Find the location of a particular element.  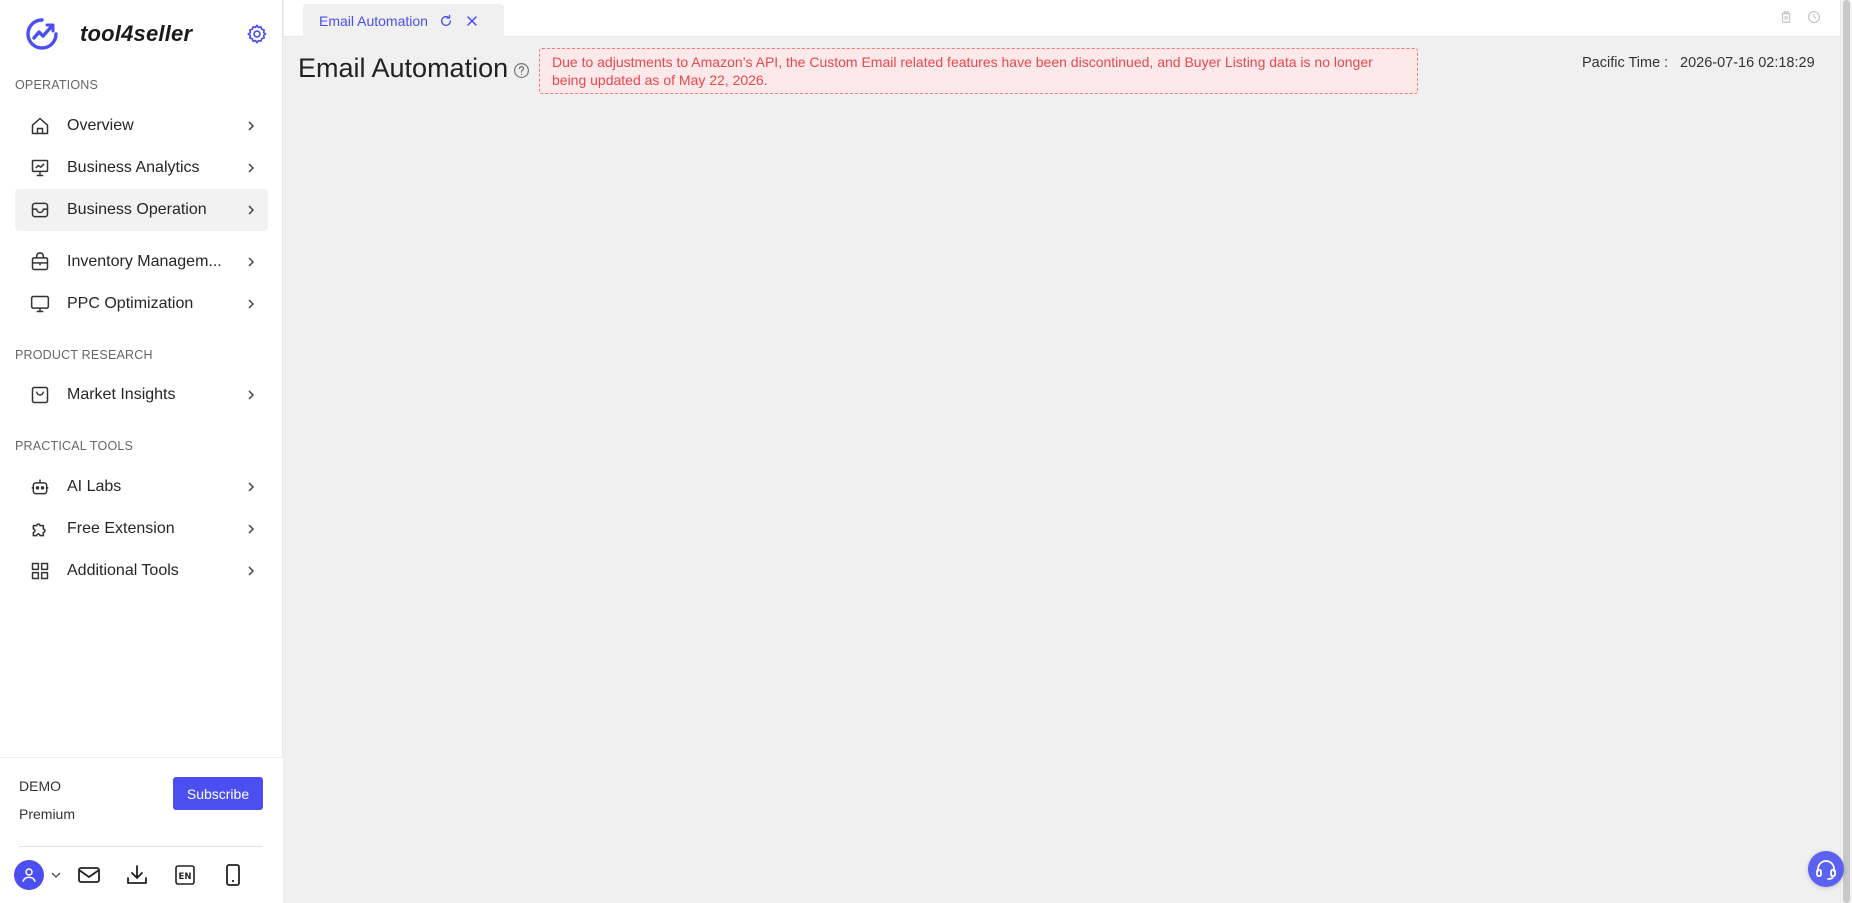

home-icon is located at coordinates (40, 126).